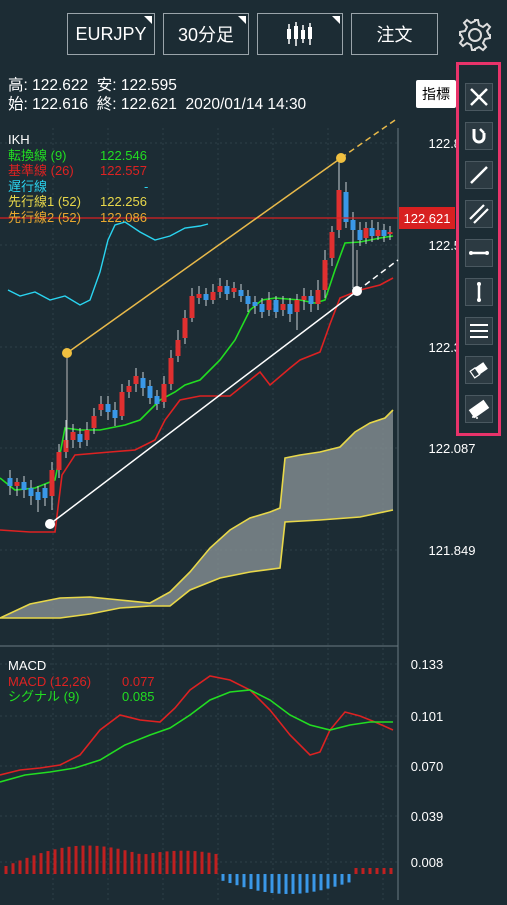  Describe the element at coordinates (479, 409) in the screenshot. I see `erase-all-tool-button` at that location.